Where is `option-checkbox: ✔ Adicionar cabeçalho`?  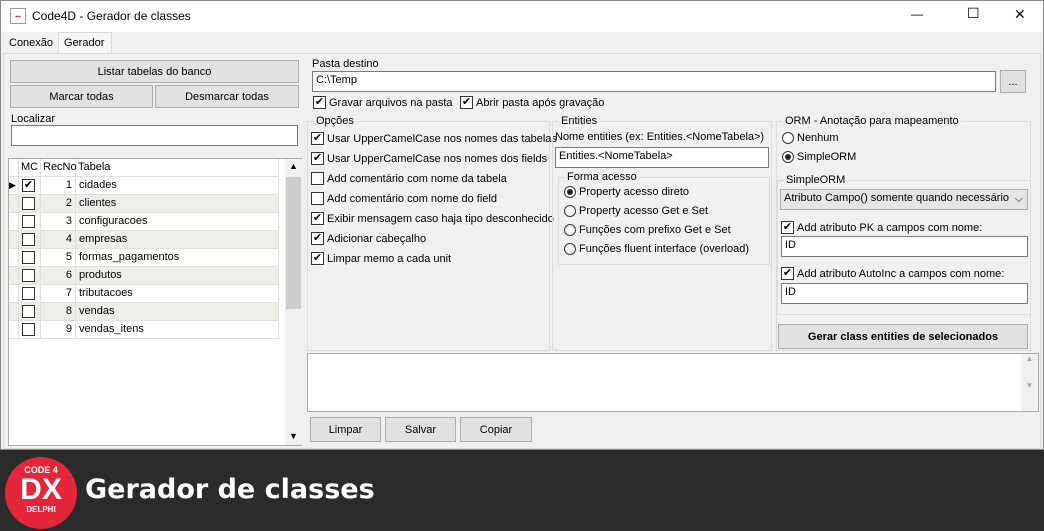
option-checkbox: ✔ Adicionar cabeçalho is located at coordinates (368, 238).